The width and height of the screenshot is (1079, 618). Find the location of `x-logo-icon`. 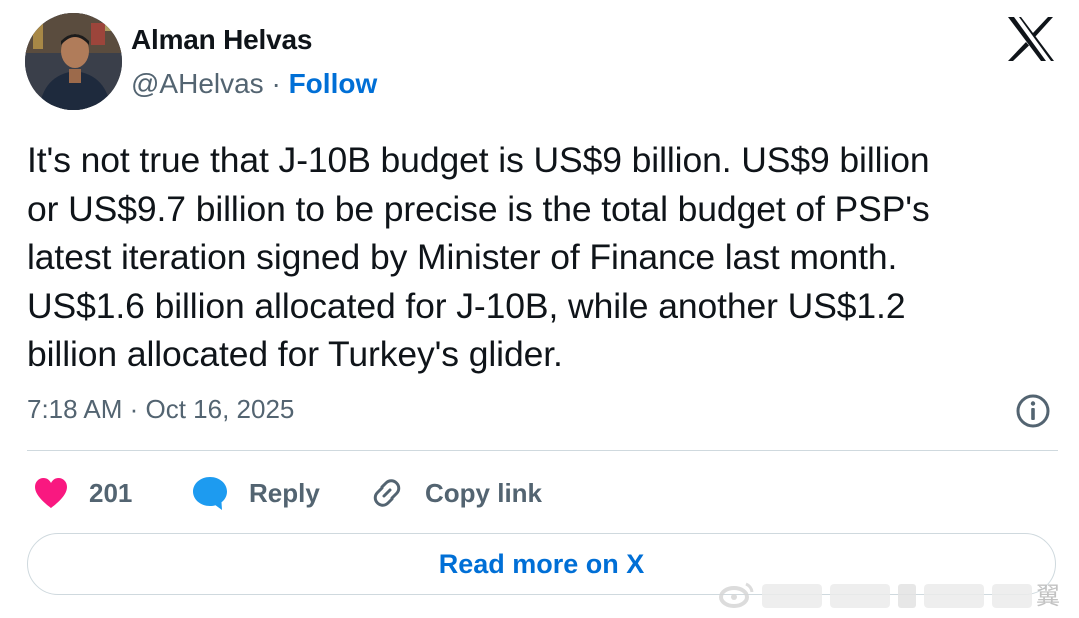

x-logo-icon is located at coordinates (1031, 39).